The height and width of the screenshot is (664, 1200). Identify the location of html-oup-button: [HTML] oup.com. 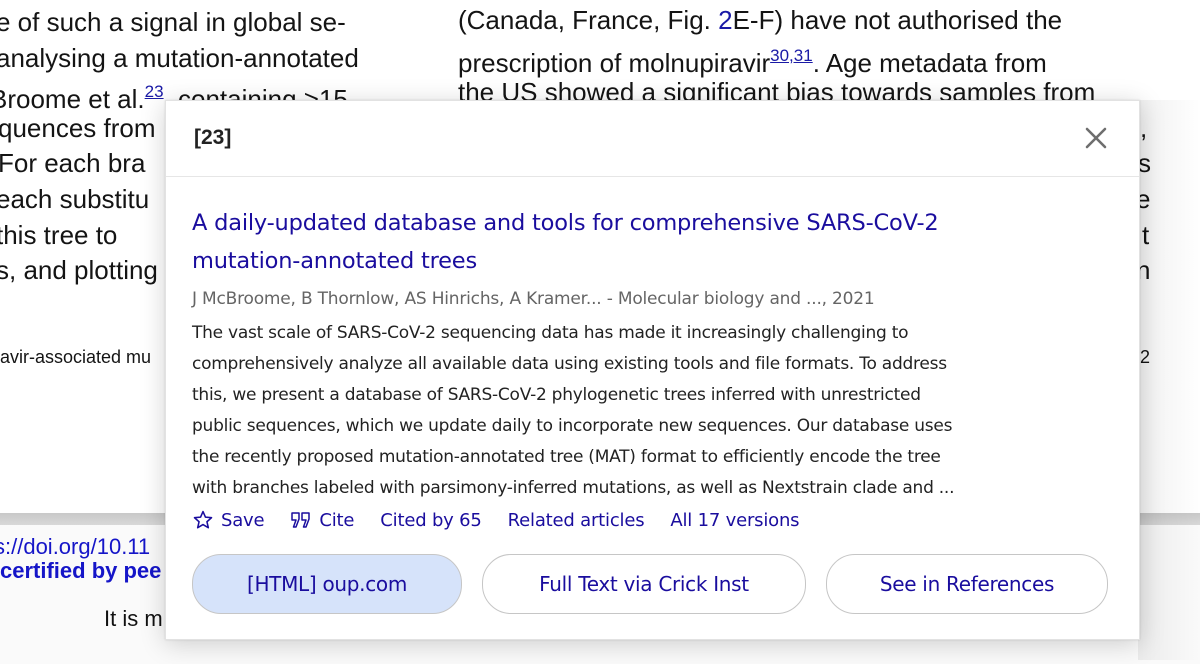
(327, 584).